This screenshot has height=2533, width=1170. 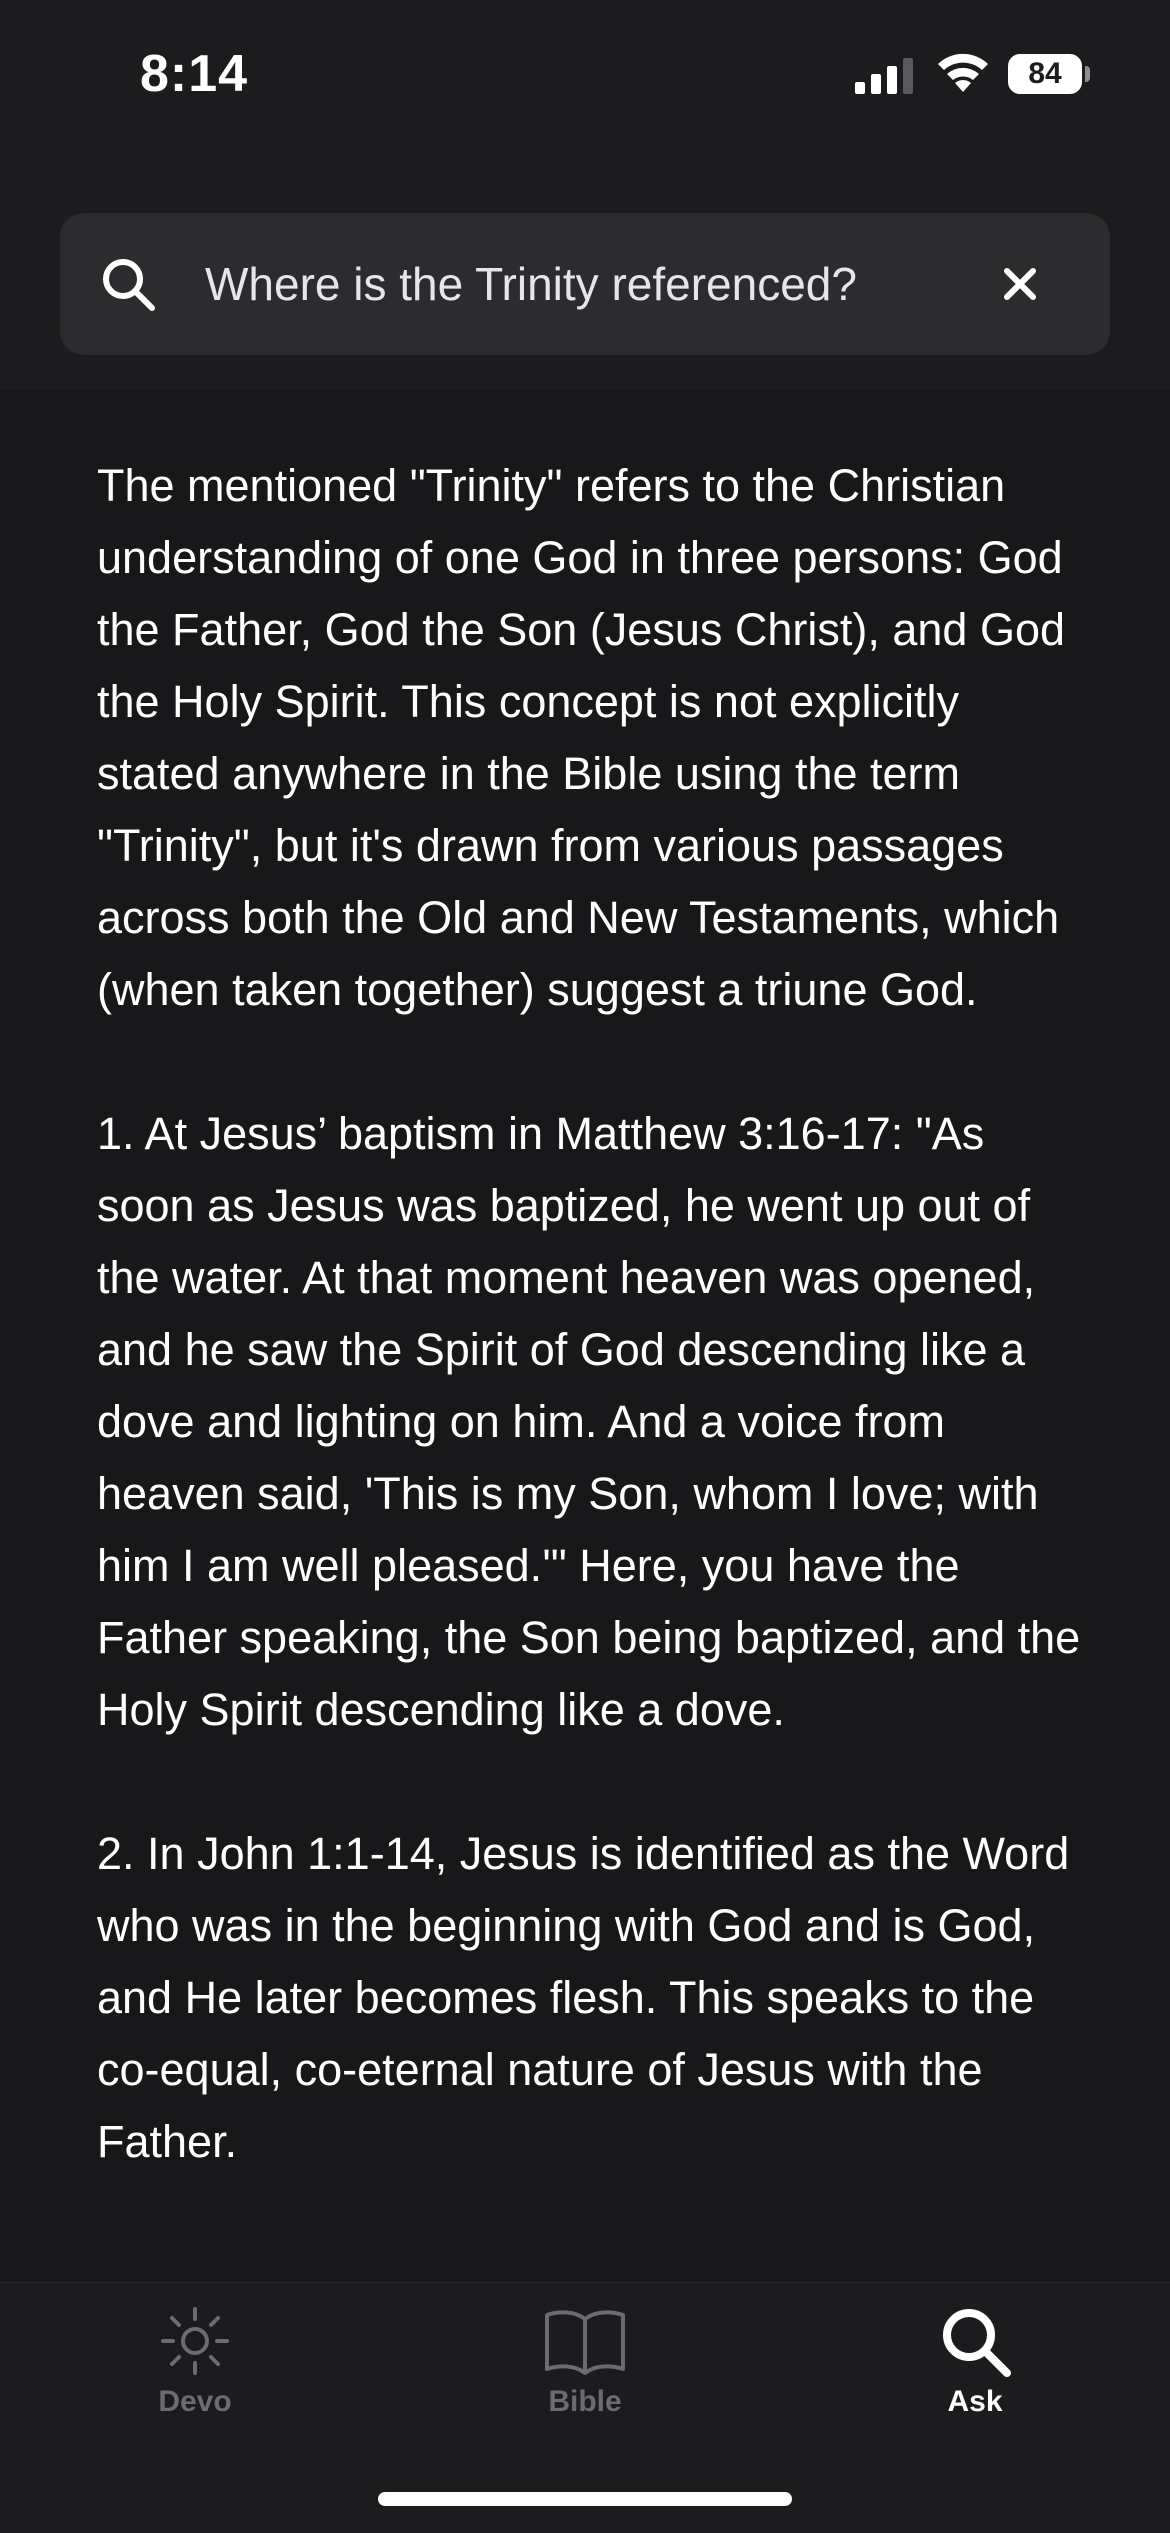 I want to click on cellular-signal-icon, so click(x=884, y=76).